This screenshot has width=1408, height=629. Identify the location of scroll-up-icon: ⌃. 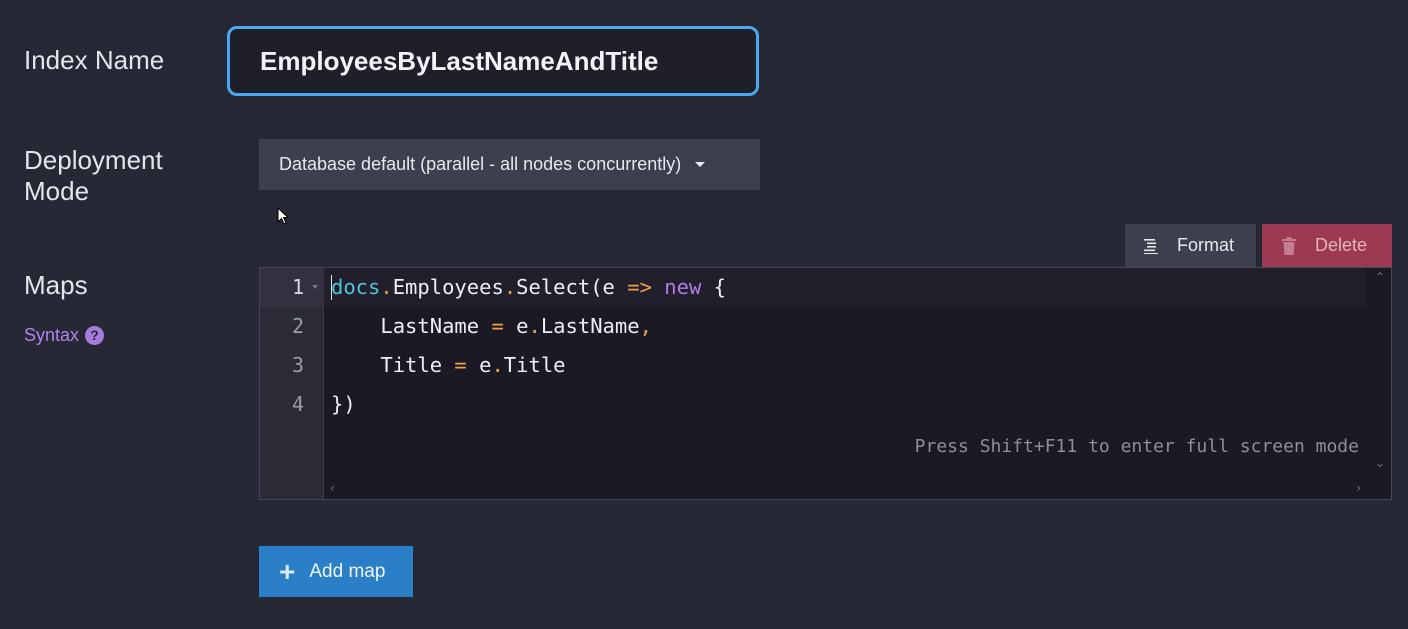
(1380, 277).